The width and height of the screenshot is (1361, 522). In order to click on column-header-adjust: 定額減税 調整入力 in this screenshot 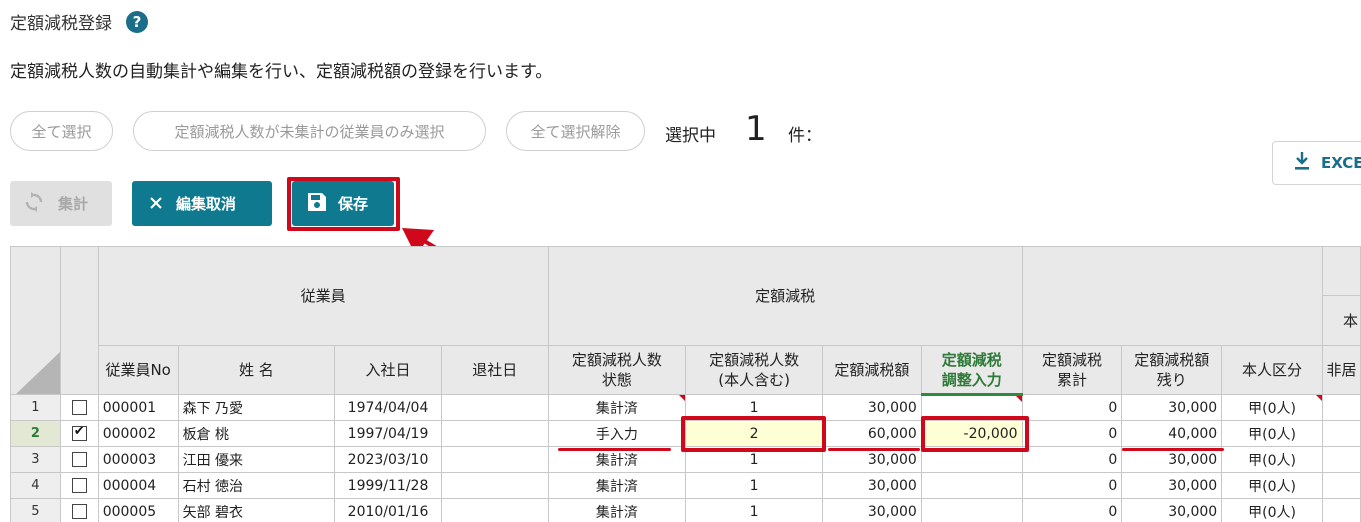, I will do `click(971, 370)`.